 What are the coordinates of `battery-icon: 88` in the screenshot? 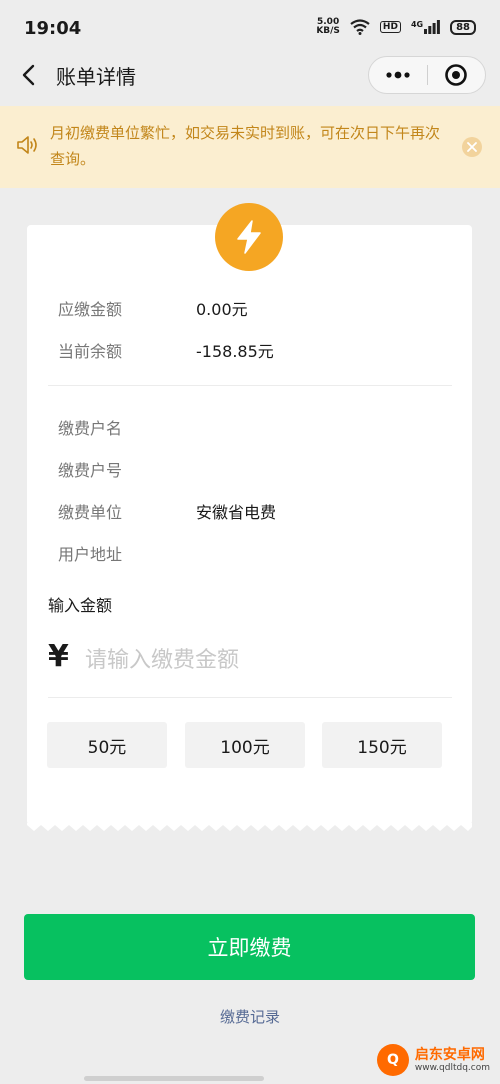 It's located at (463, 27).